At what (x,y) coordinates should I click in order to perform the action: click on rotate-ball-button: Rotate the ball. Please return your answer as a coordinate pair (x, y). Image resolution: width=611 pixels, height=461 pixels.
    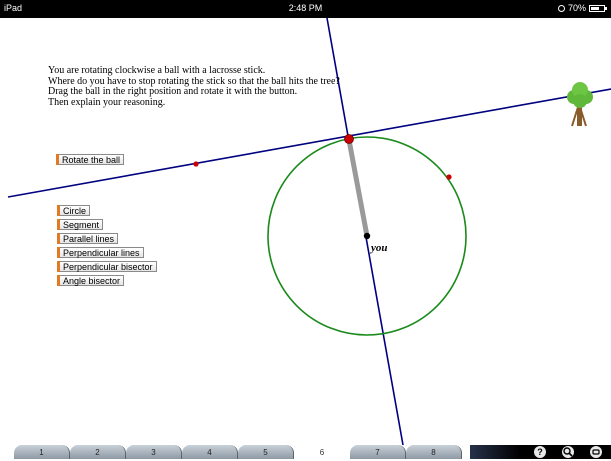
    Looking at the image, I should click on (90, 159).